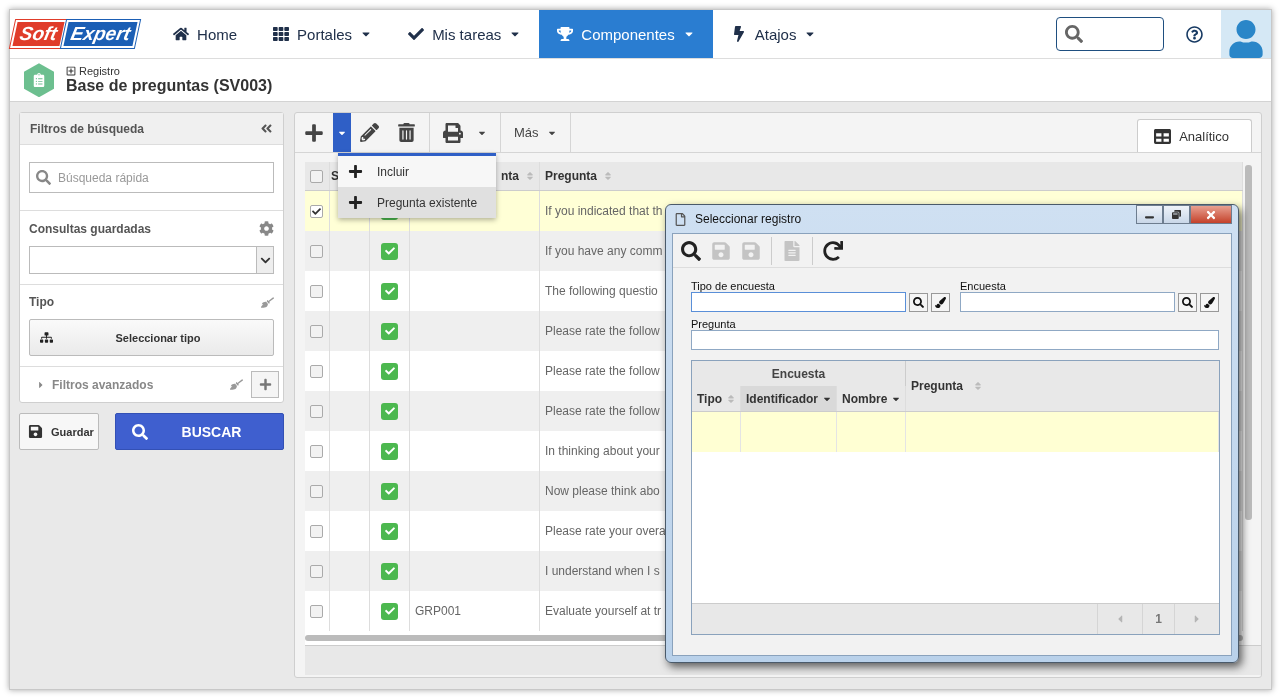  I want to click on table-cell: GRP001, so click(438, 611).